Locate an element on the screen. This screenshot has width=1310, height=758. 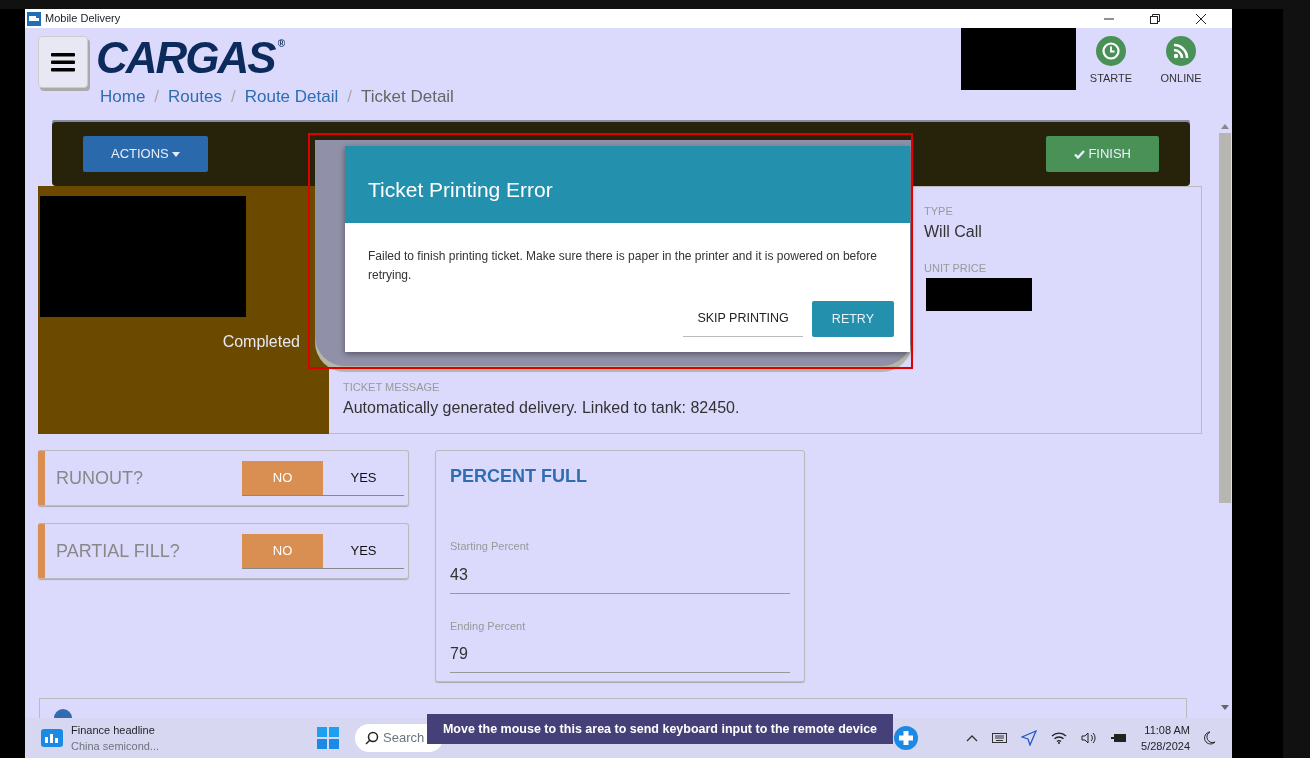
search-icon is located at coordinates (372, 738).